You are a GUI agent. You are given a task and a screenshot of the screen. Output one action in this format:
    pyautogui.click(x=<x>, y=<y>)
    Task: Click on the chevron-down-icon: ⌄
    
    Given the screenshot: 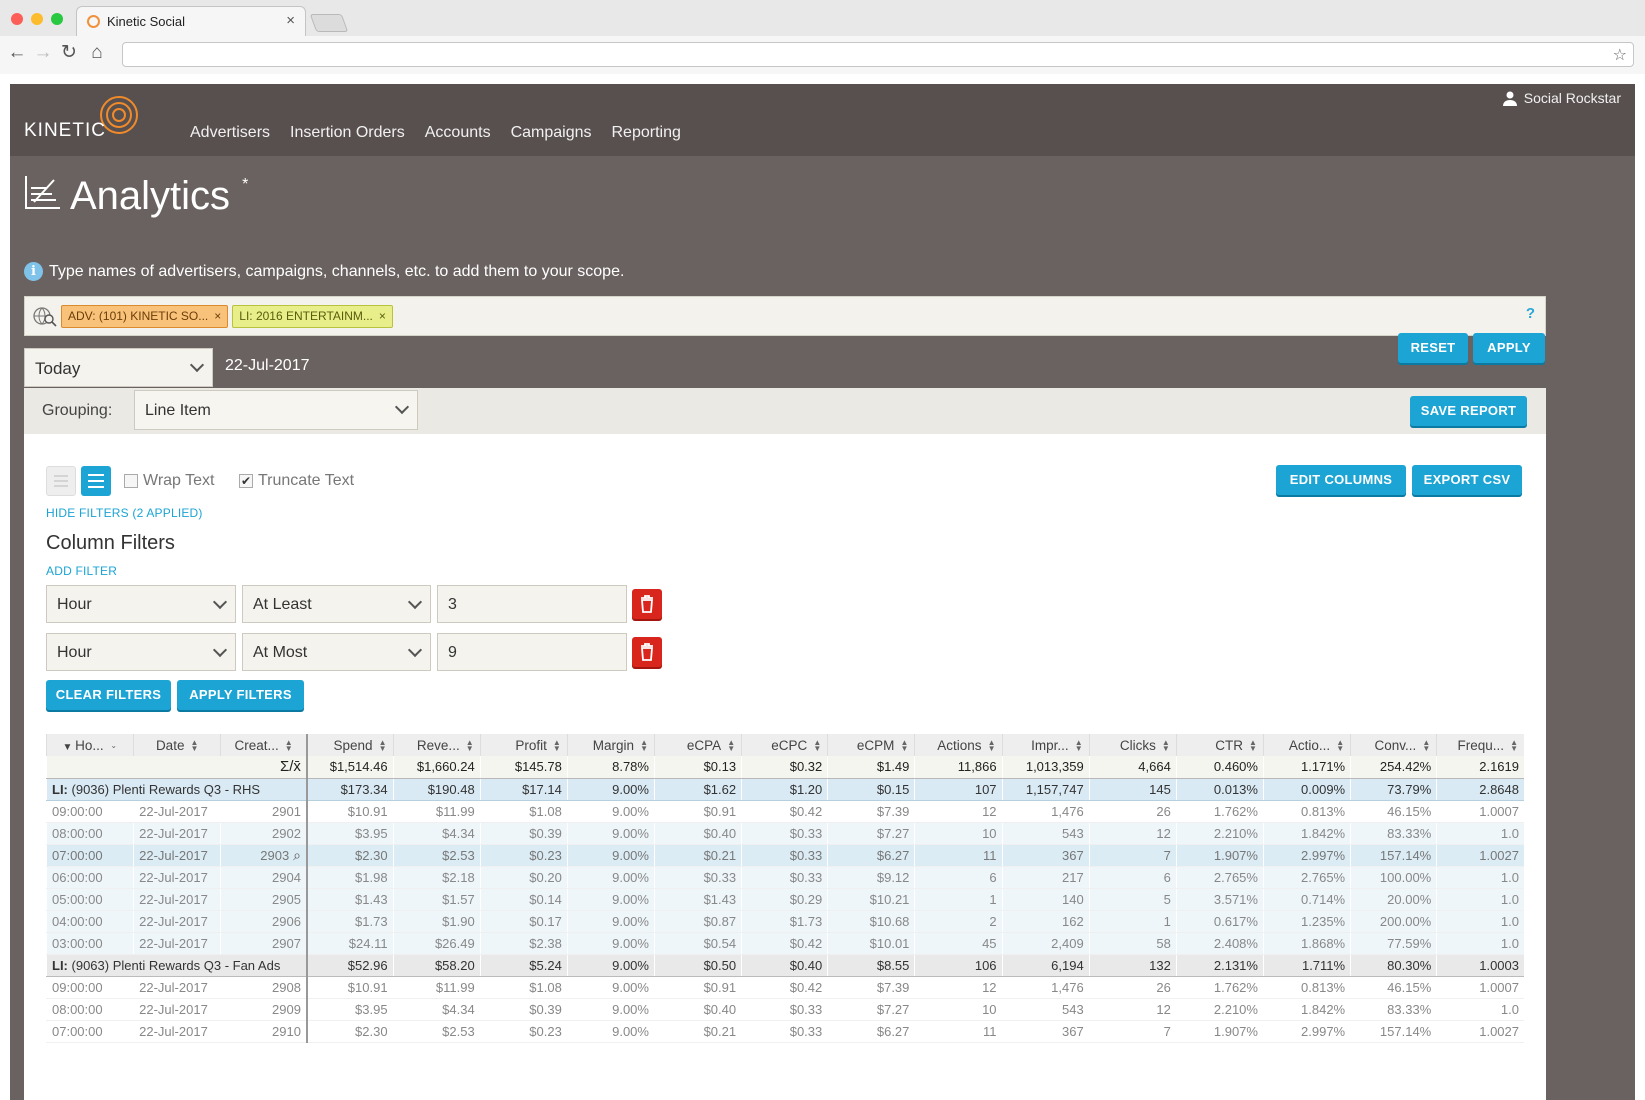 What is the action you would take?
    pyautogui.click(x=114, y=745)
    